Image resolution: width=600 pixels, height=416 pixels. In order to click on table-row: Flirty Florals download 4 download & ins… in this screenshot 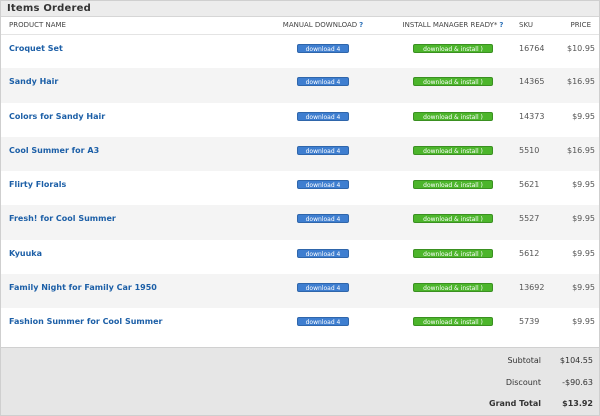, I will do `click(300, 188)`.